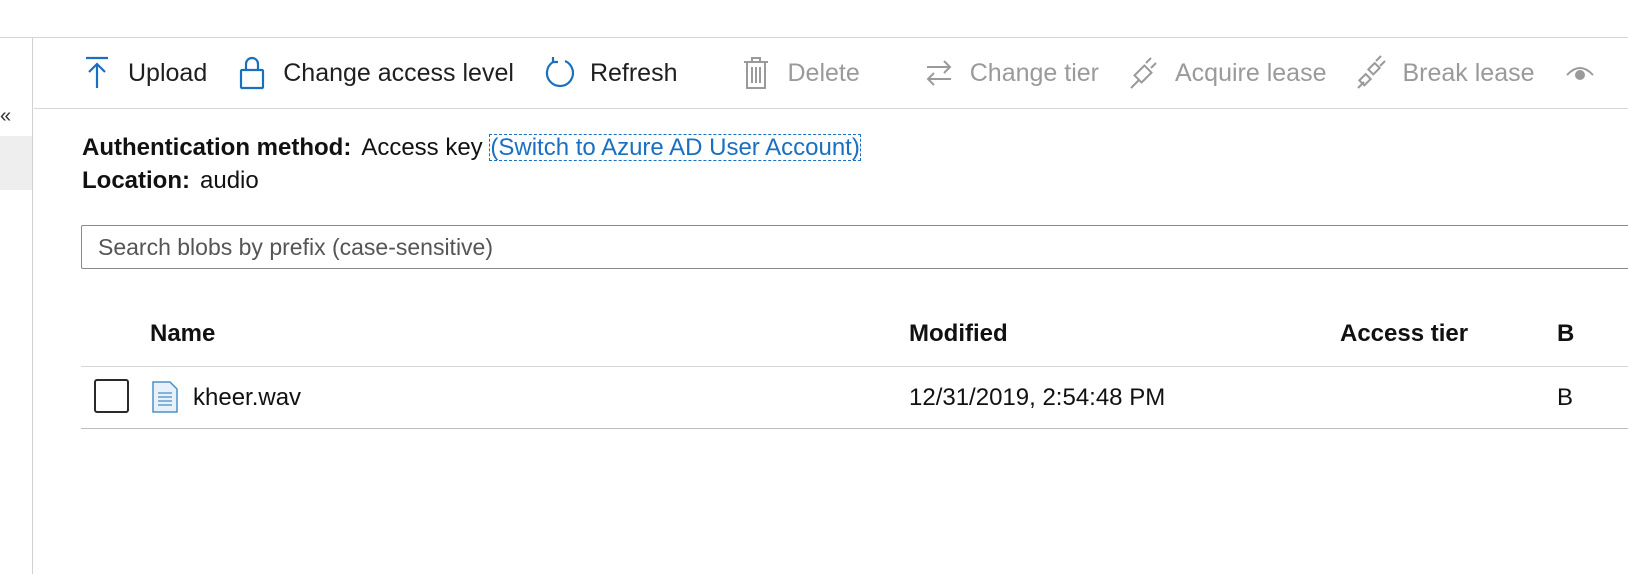  I want to click on location-line: Location: audio, so click(471, 180).